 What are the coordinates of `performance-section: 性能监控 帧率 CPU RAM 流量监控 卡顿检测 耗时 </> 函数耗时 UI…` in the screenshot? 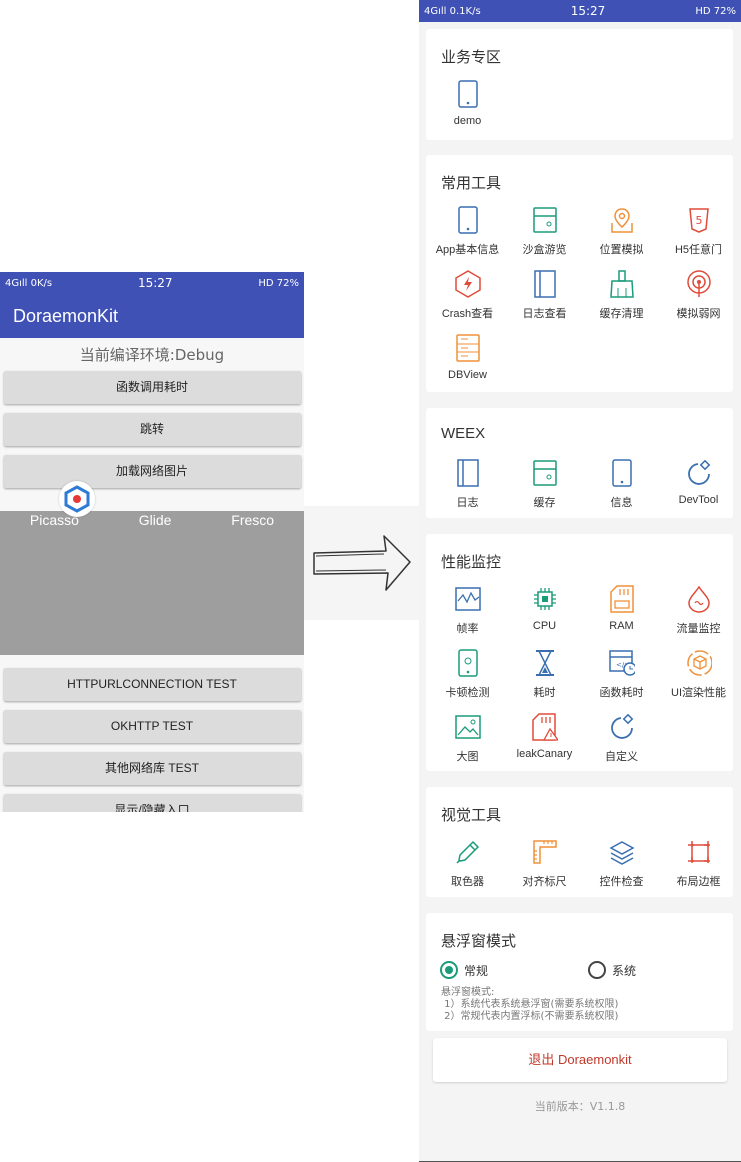 It's located at (579, 652).